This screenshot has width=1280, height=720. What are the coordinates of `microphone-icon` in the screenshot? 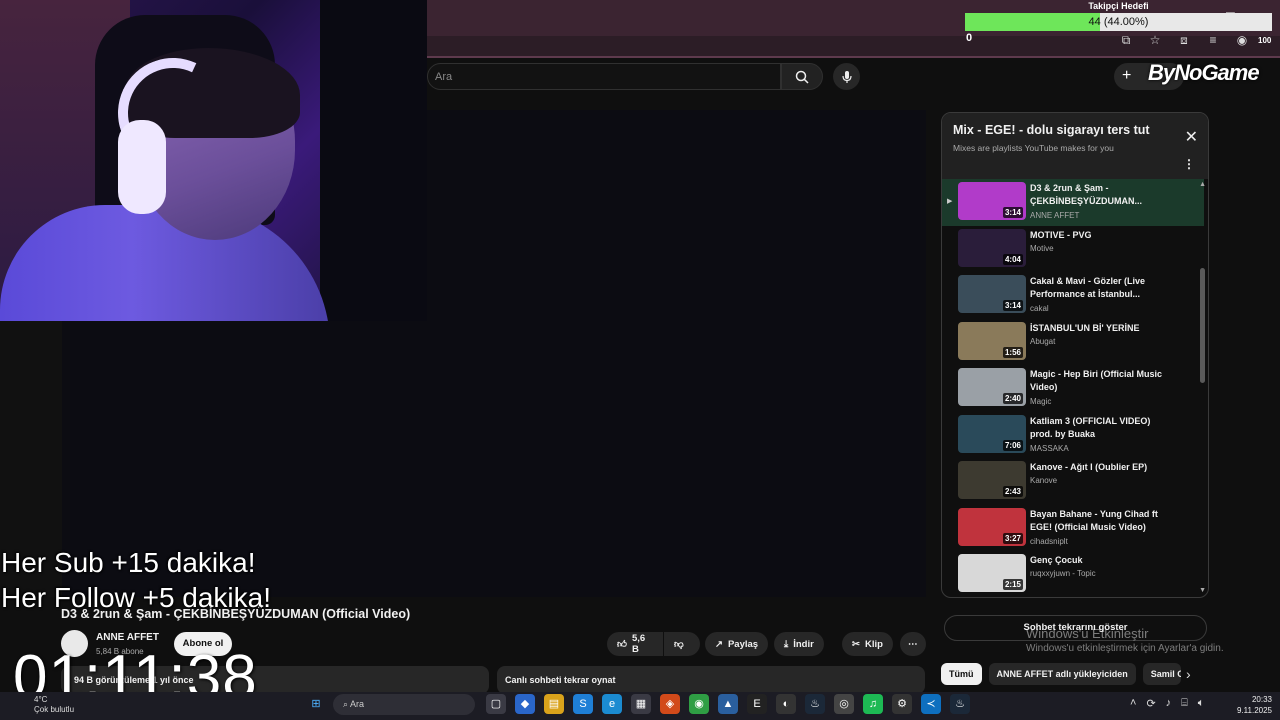 It's located at (846, 76).